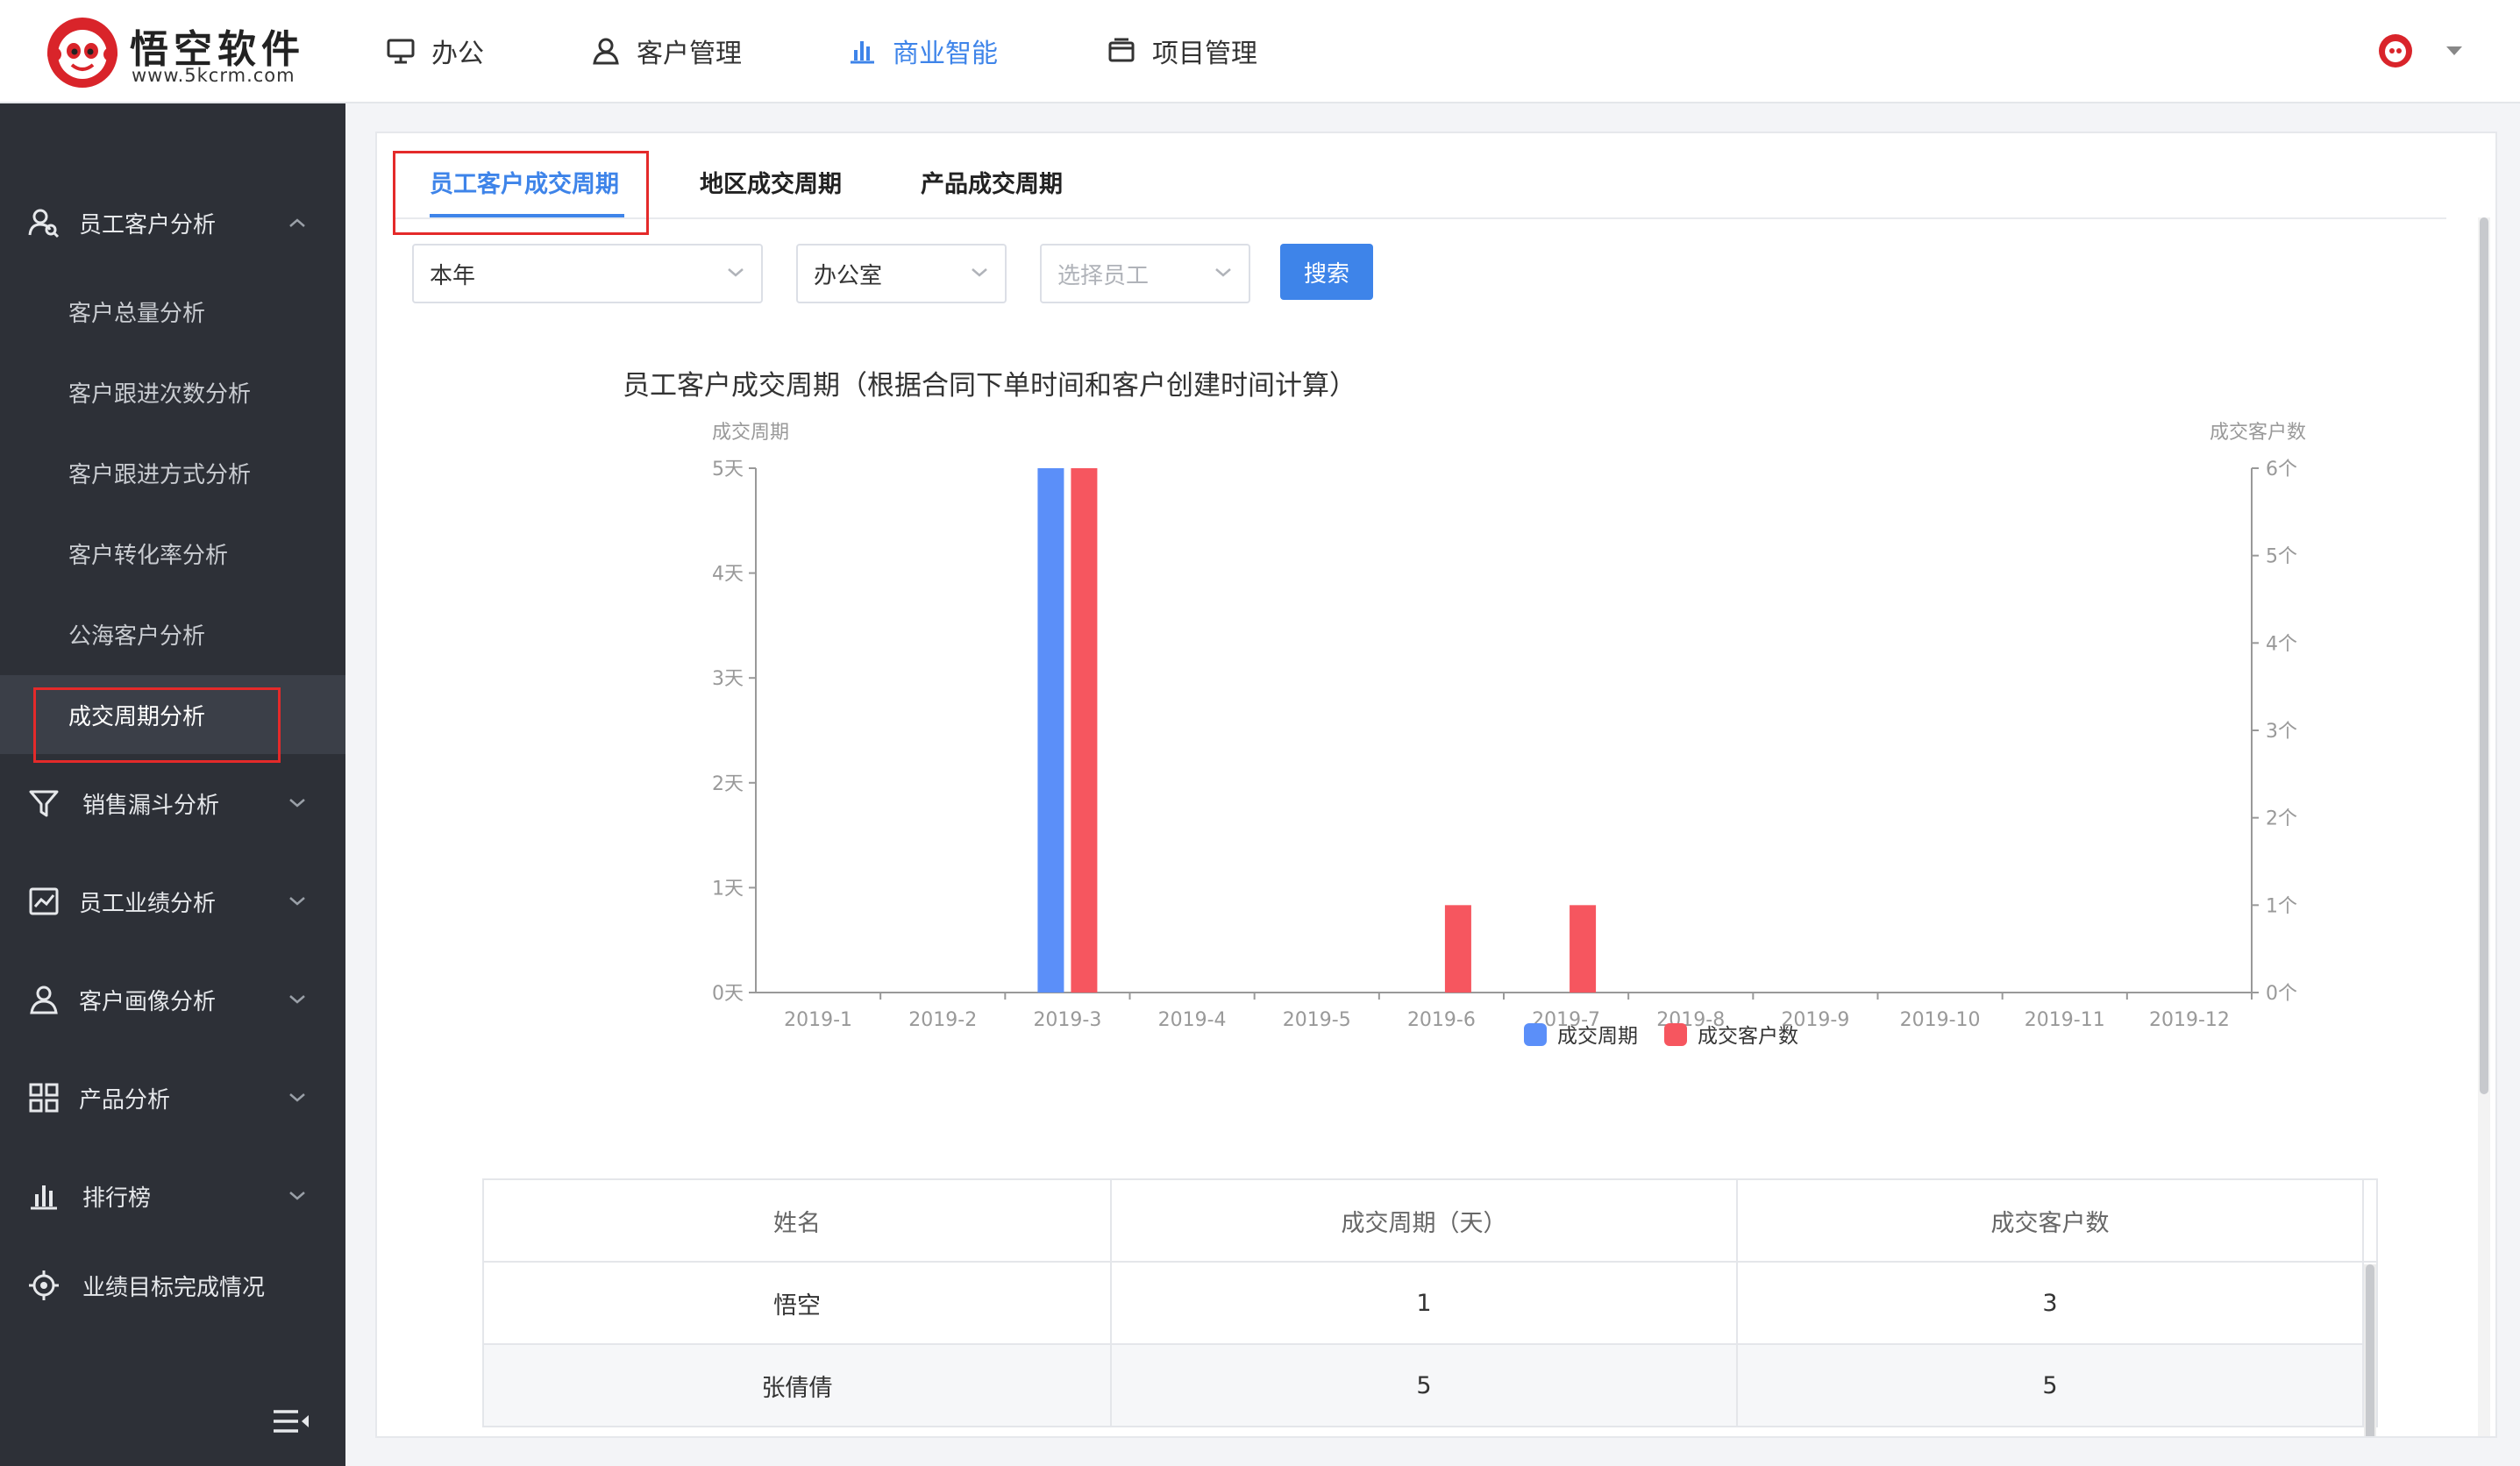  What do you see at coordinates (2281, 819) in the screenshot?
I see `right-tick-label: 2个` at bounding box center [2281, 819].